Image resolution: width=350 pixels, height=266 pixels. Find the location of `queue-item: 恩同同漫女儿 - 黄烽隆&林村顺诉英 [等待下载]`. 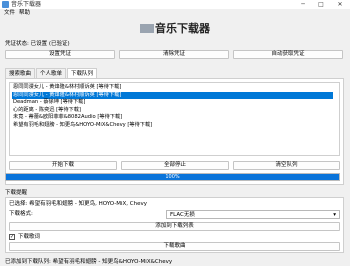

queue-item: 恩同同漫女儿 - 黄烽隆&林村顺诉英 [等待下载] is located at coordinates (66, 88).